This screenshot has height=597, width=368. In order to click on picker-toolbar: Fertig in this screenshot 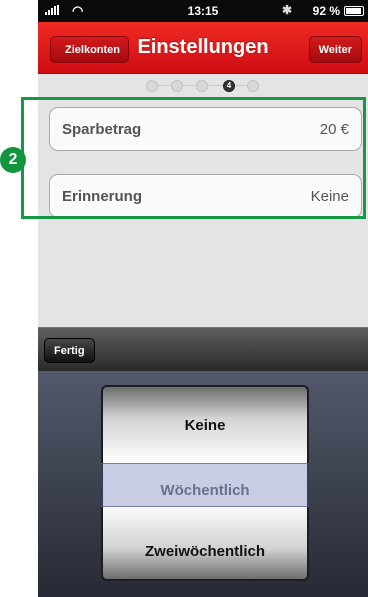, I will do `click(203, 349)`.